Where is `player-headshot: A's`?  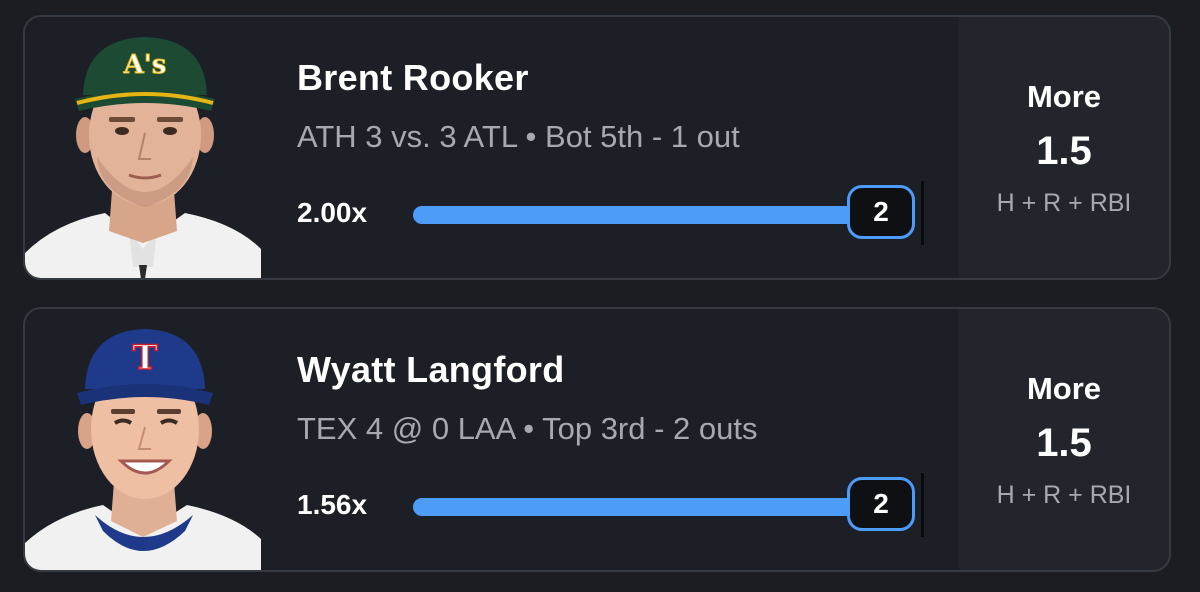
player-headshot: A's is located at coordinates (143, 147).